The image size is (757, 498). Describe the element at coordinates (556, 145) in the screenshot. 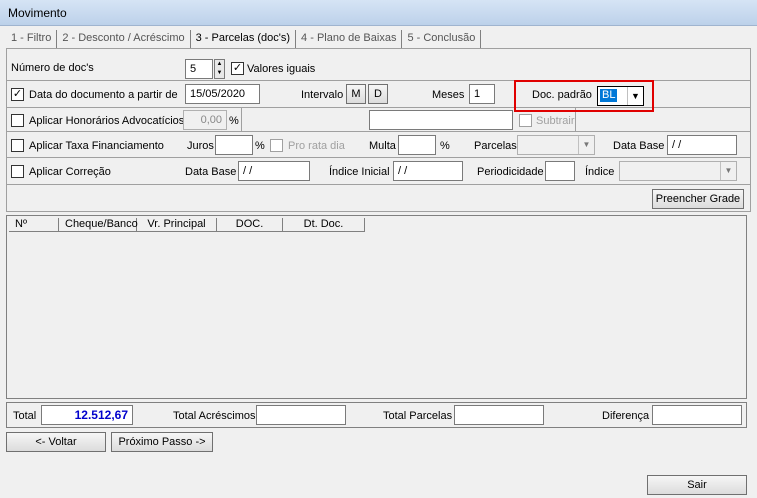

I see `parcelas-select: ▼` at that location.